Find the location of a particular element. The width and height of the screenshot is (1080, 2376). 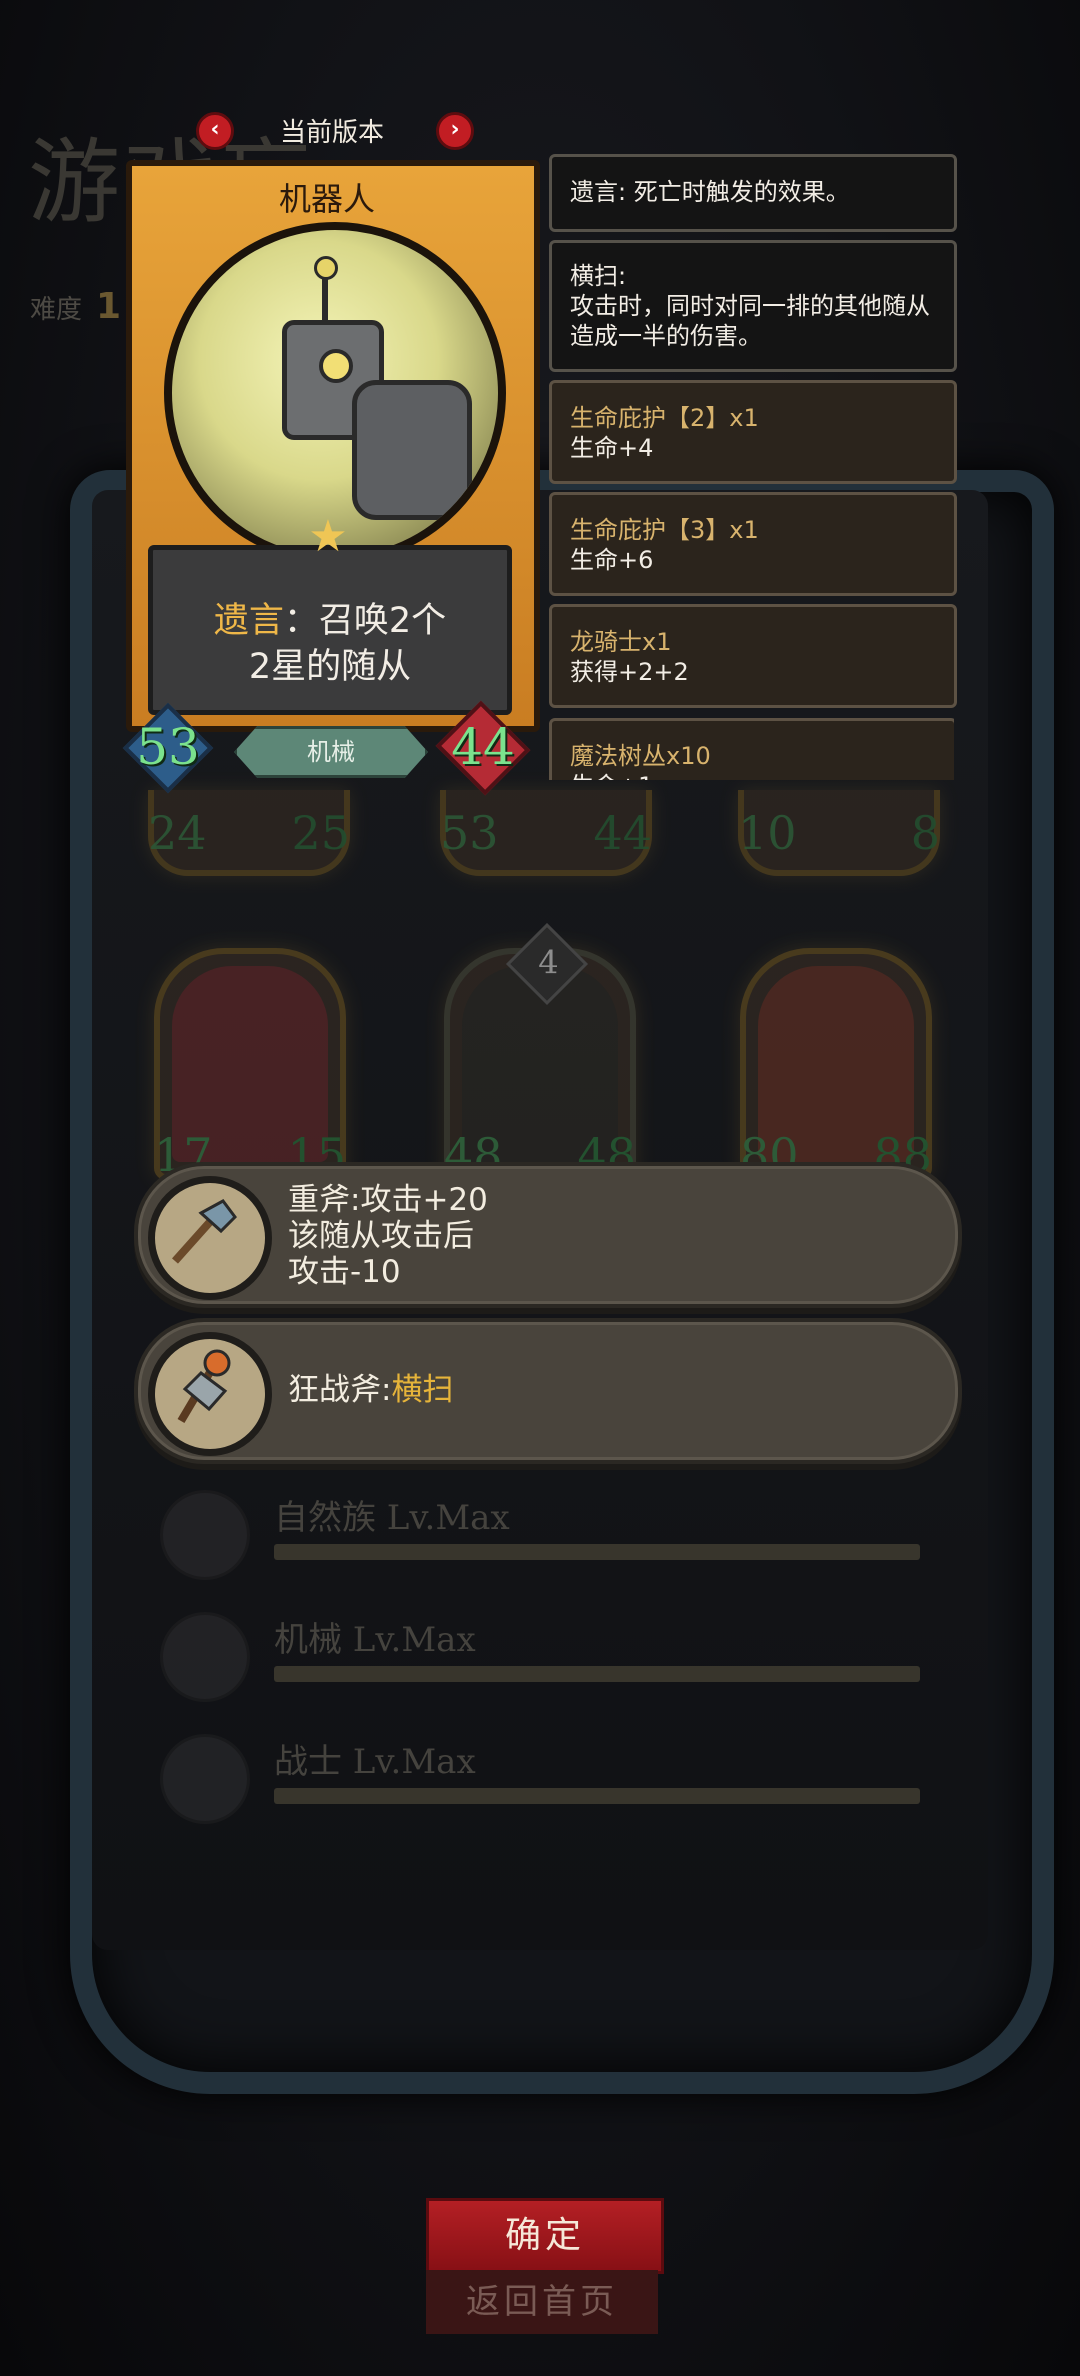

card-description: 遗言：召唤2个 2星的随从 is located at coordinates (330, 630).